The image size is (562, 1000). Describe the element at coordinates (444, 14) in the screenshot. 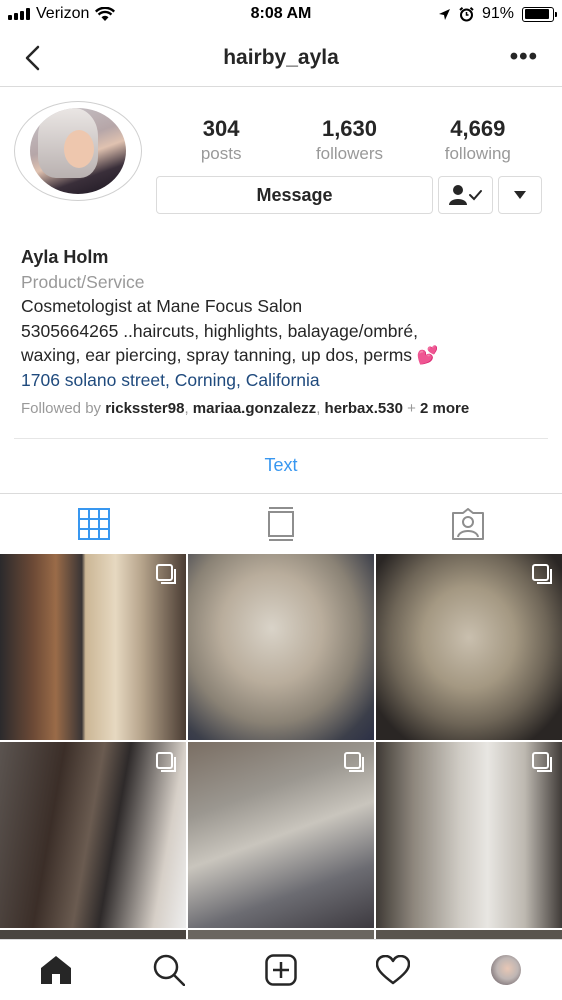

I see `location-icon` at that location.